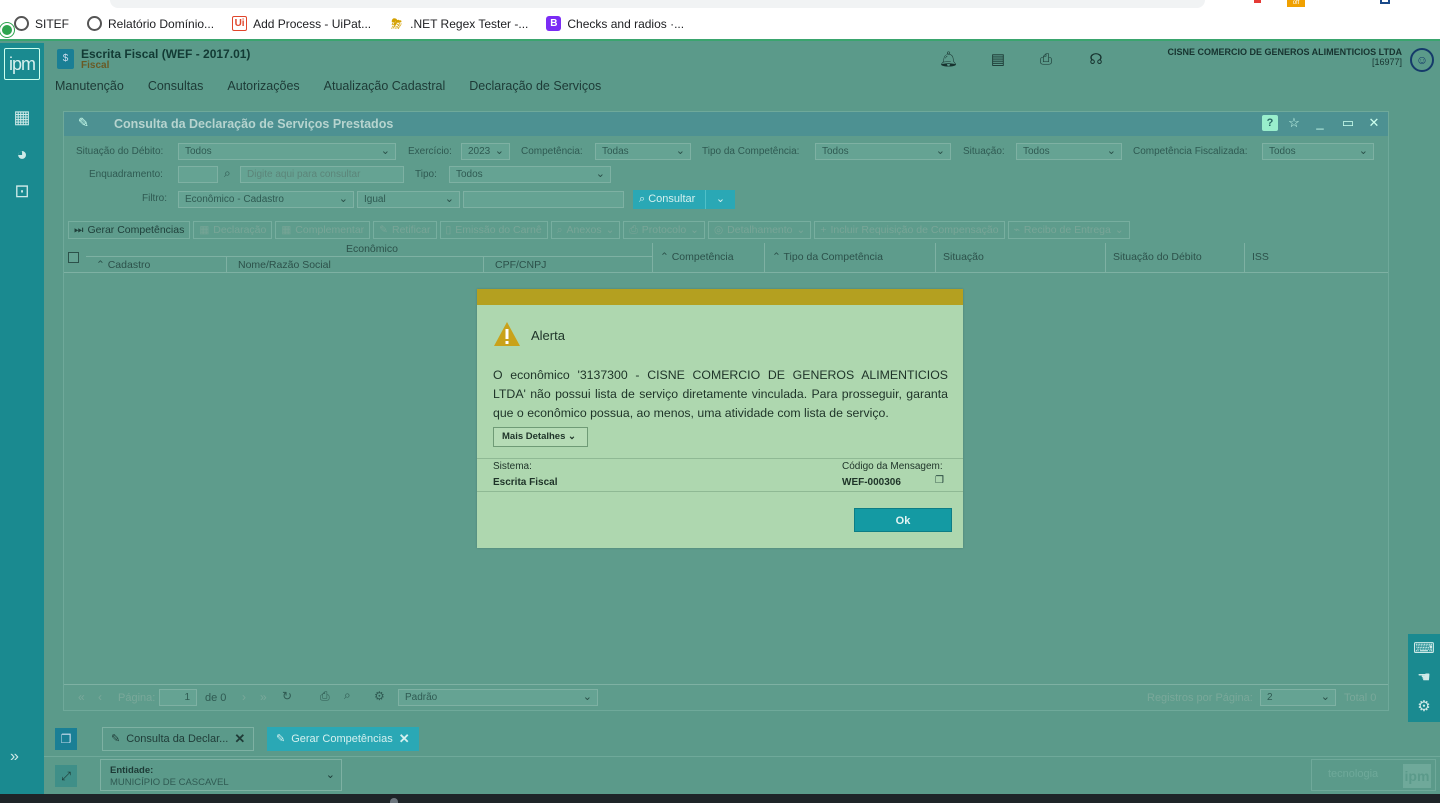  I want to click on page-input: 1, so click(178, 697).